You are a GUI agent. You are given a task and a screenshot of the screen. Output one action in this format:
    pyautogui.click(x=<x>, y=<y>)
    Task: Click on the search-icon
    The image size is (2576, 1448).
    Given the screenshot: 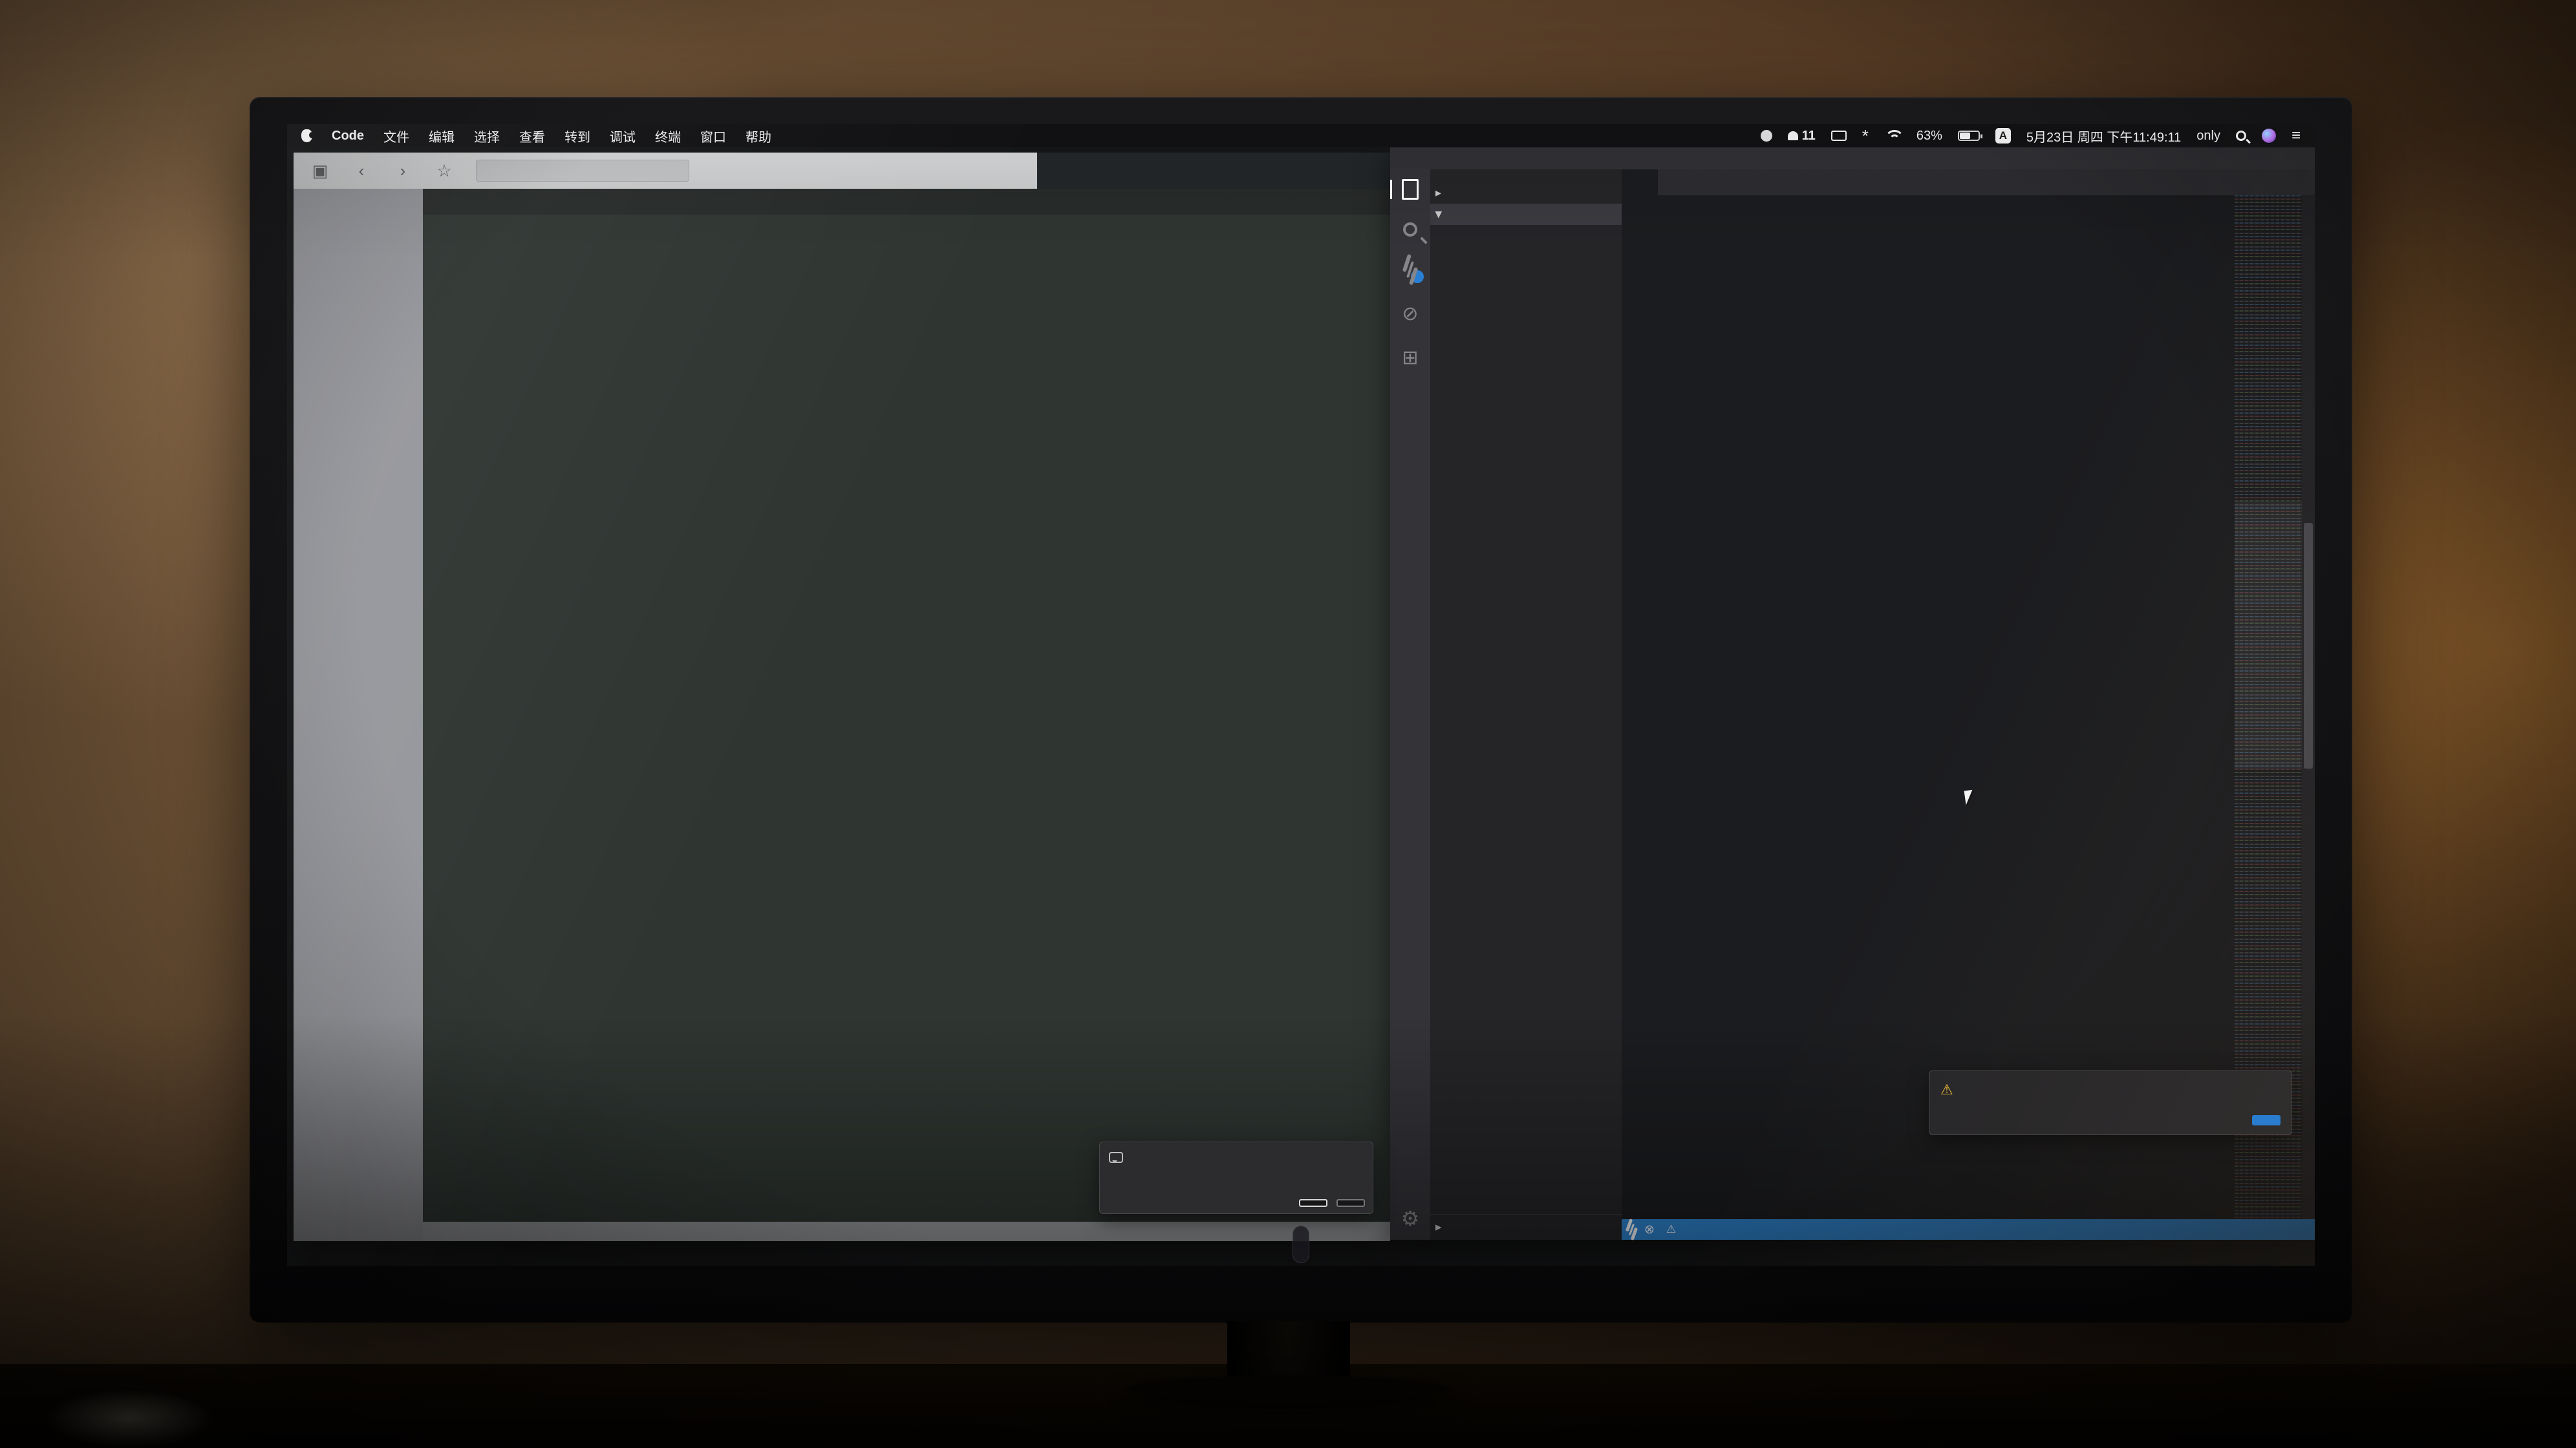 What is the action you would take?
    pyautogui.click(x=1410, y=229)
    